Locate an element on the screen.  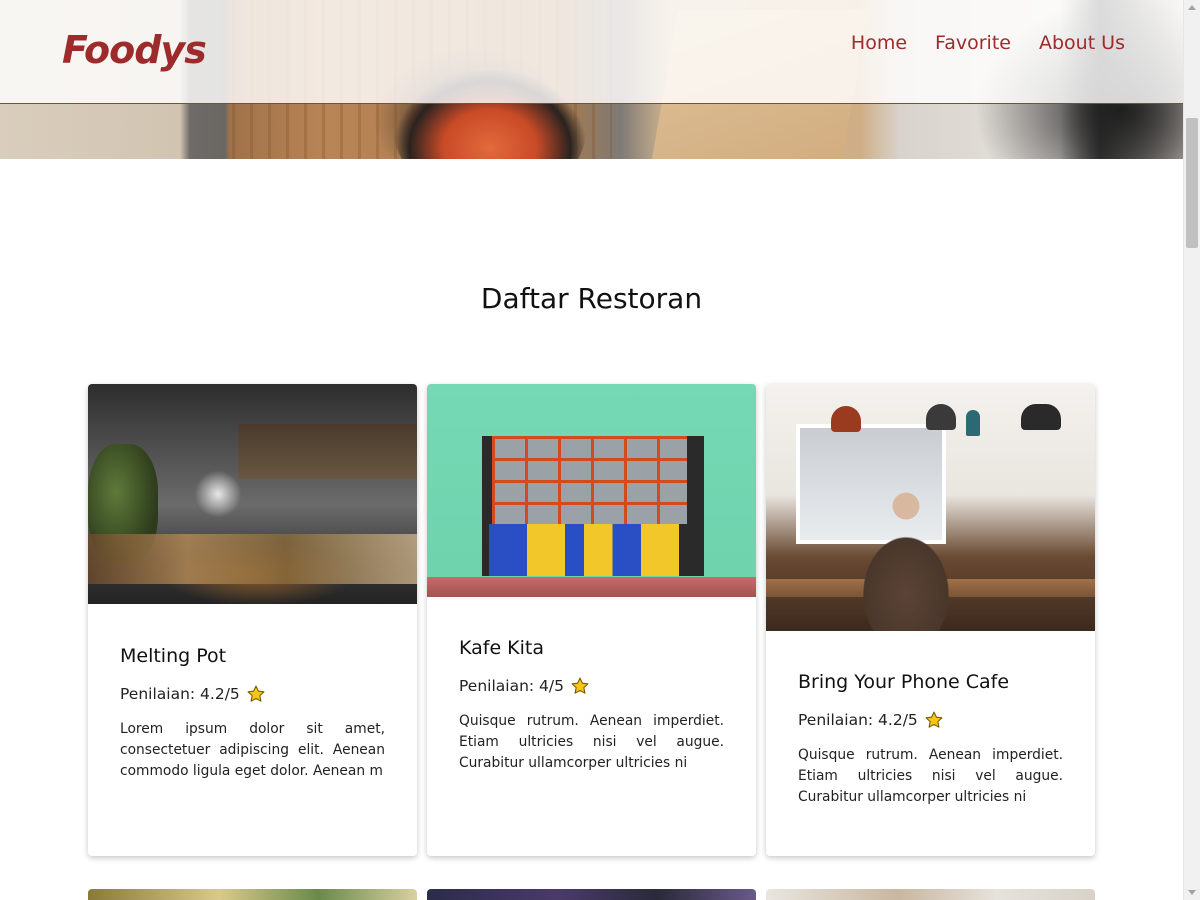
image-counter is located at coordinates (252, 559).